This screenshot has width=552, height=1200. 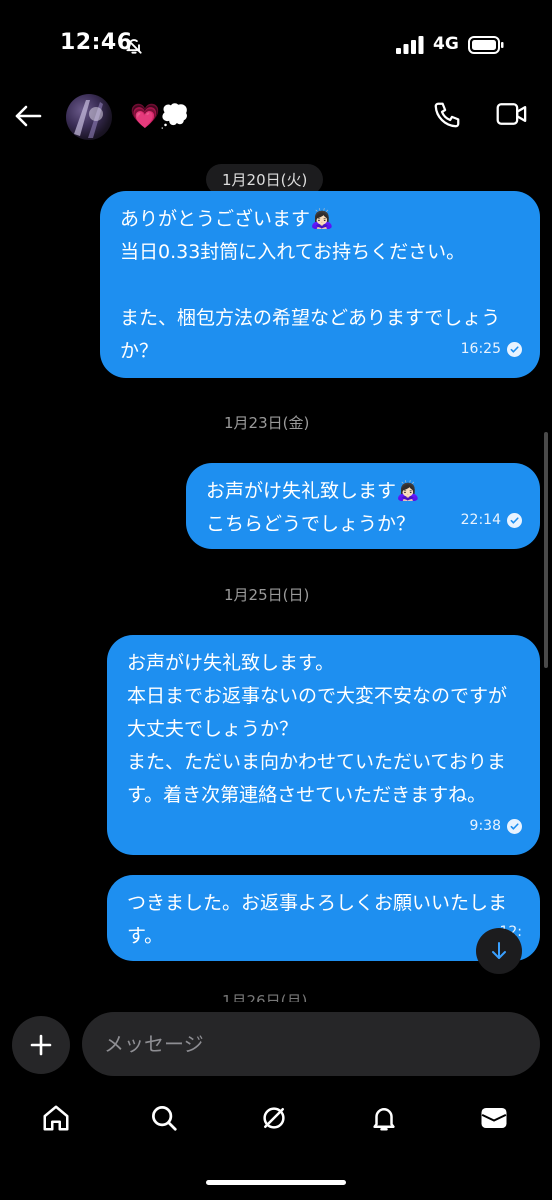 I want to click on home-tab, so click(x=56, y=1118).